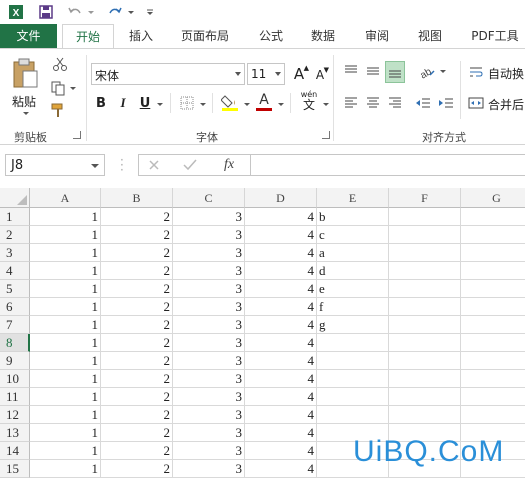  Describe the element at coordinates (137, 198) in the screenshot. I see `column-header-b: B` at that location.